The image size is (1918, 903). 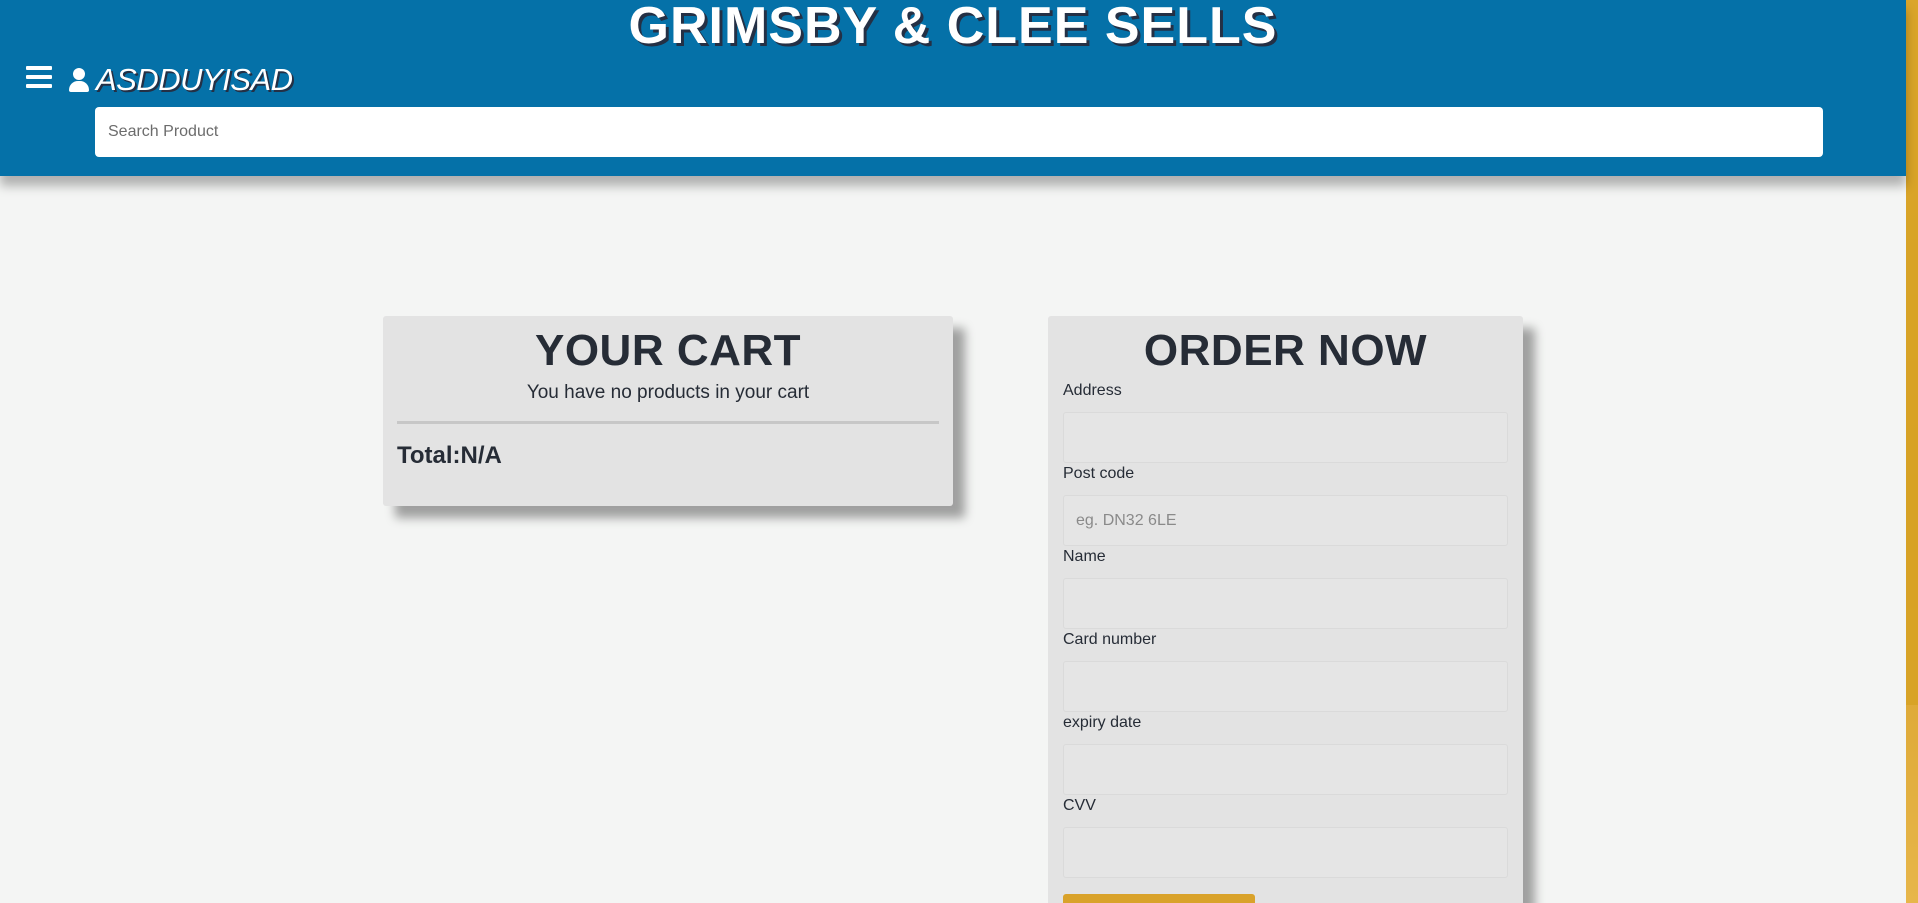 What do you see at coordinates (1912, 352) in the screenshot?
I see `scrollbar-thumb` at bounding box center [1912, 352].